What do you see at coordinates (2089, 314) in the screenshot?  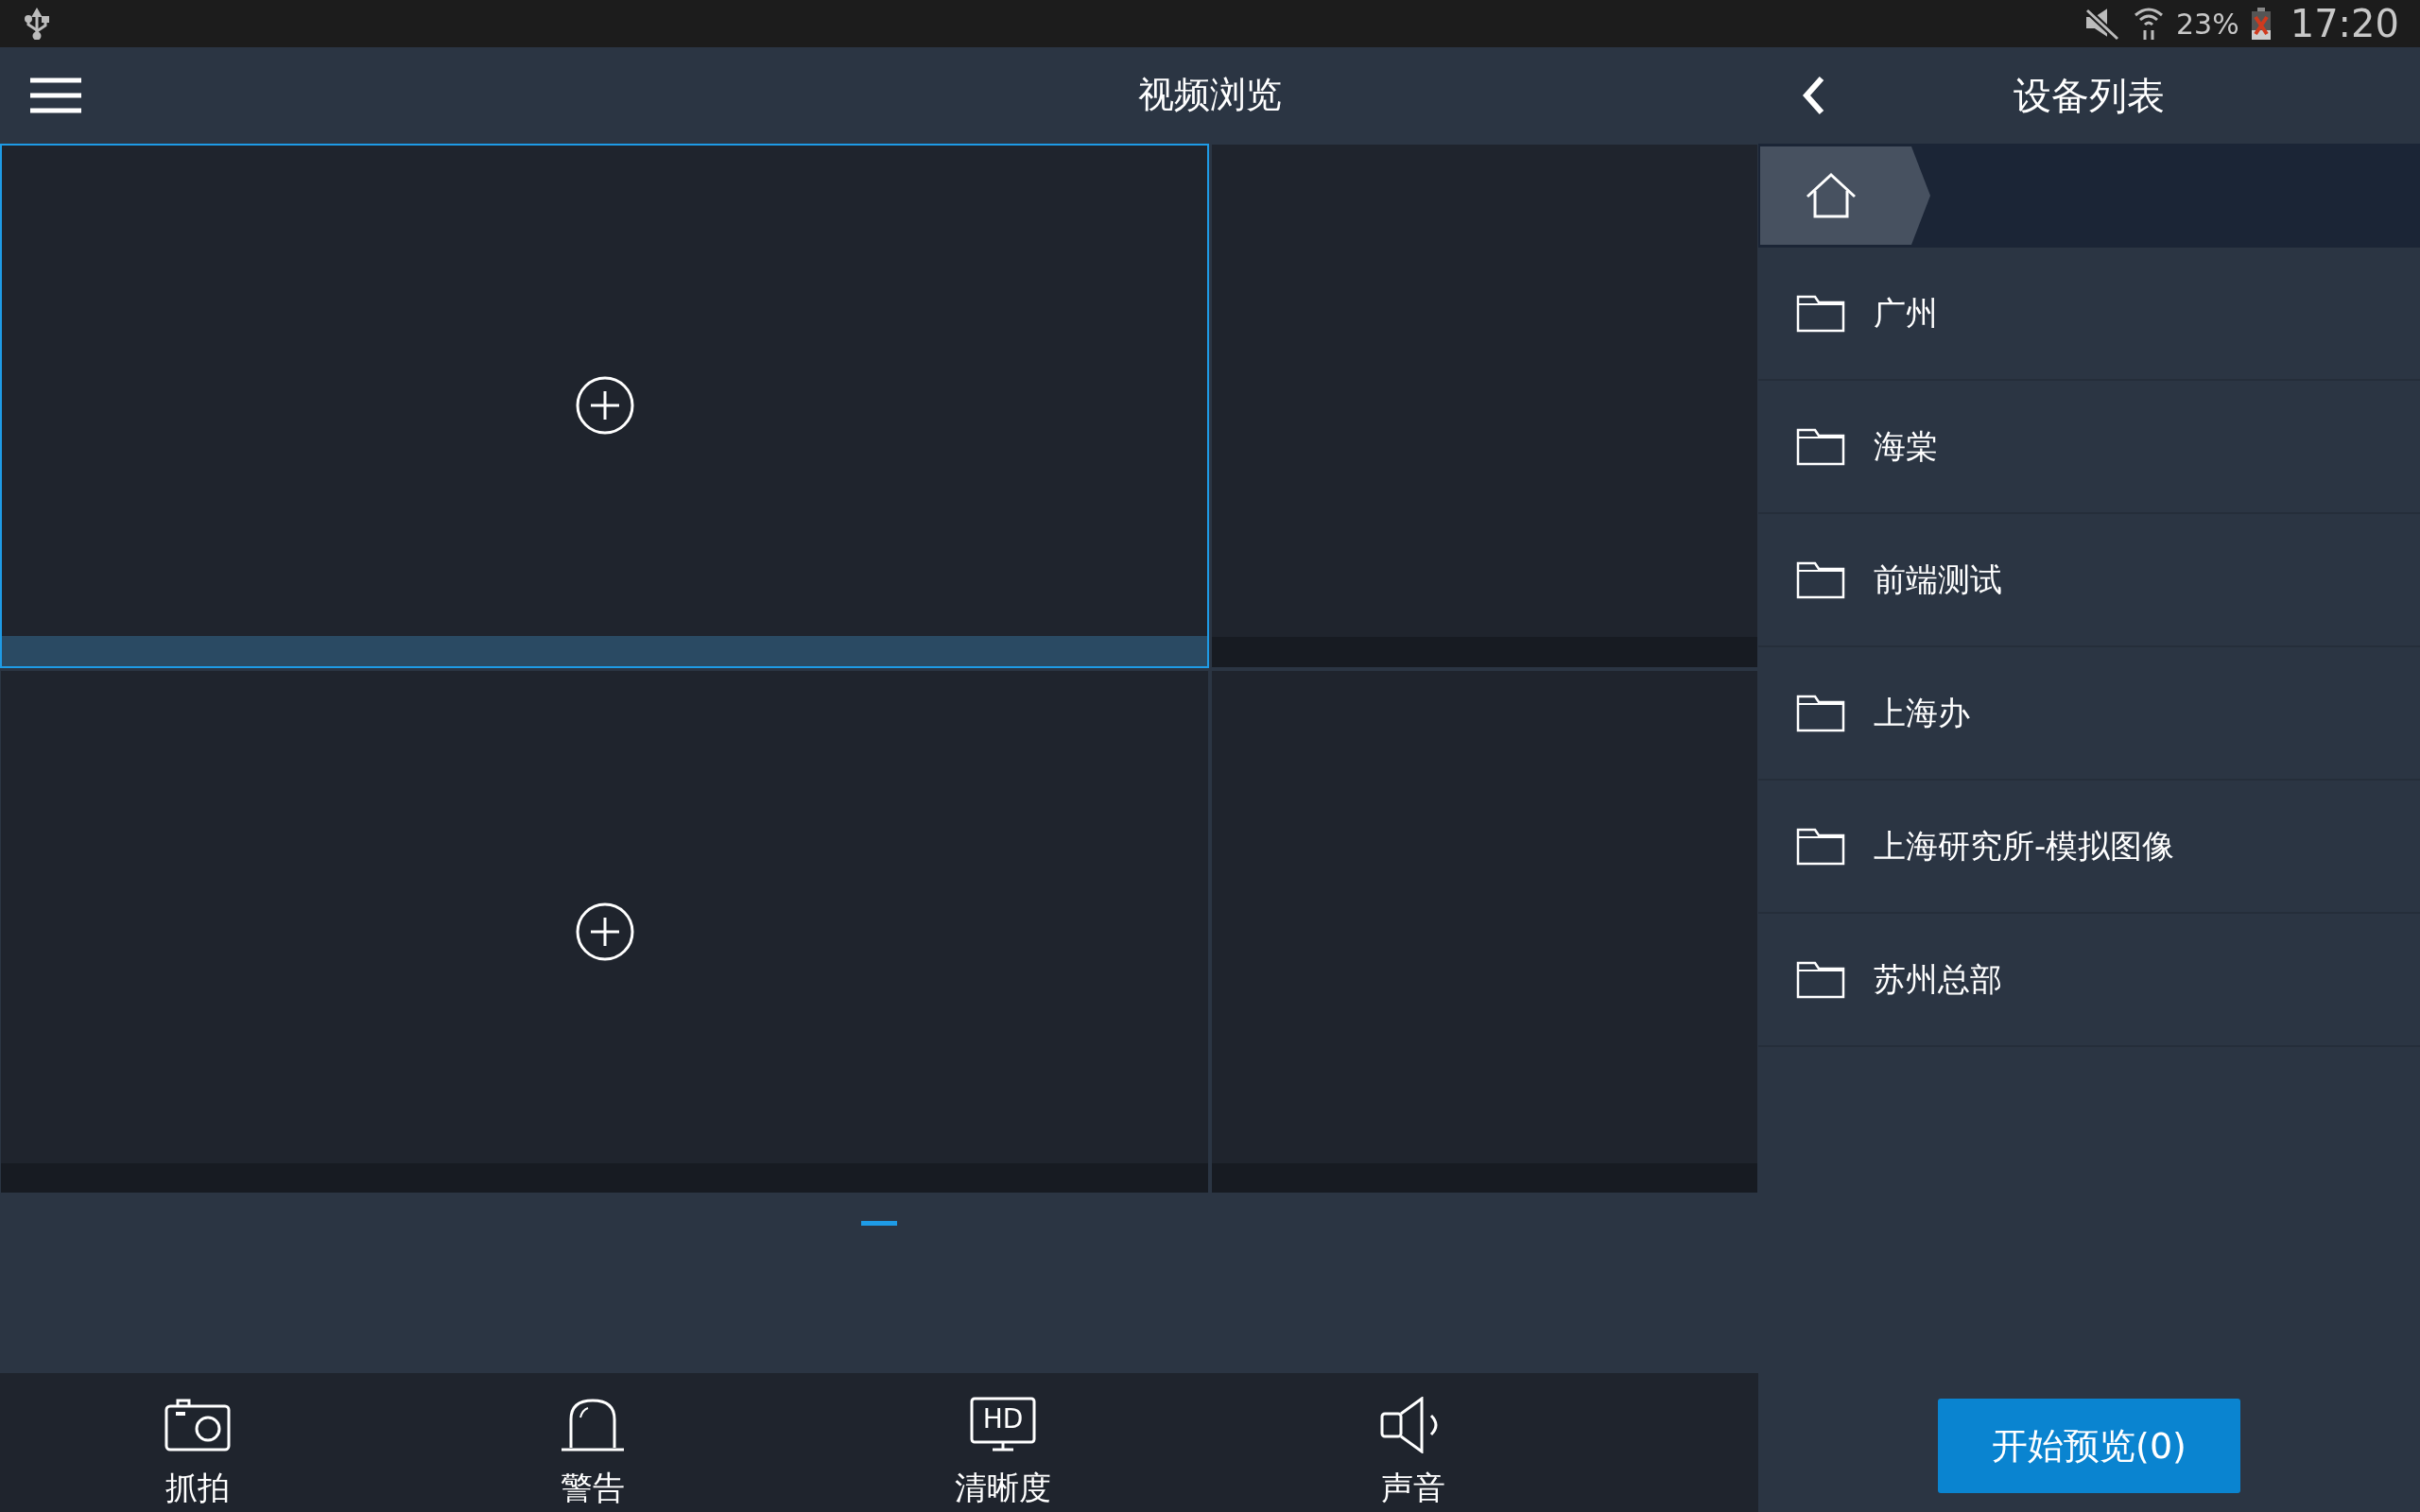 I see `folder-item: 广州` at bounding box center [2089, 314].